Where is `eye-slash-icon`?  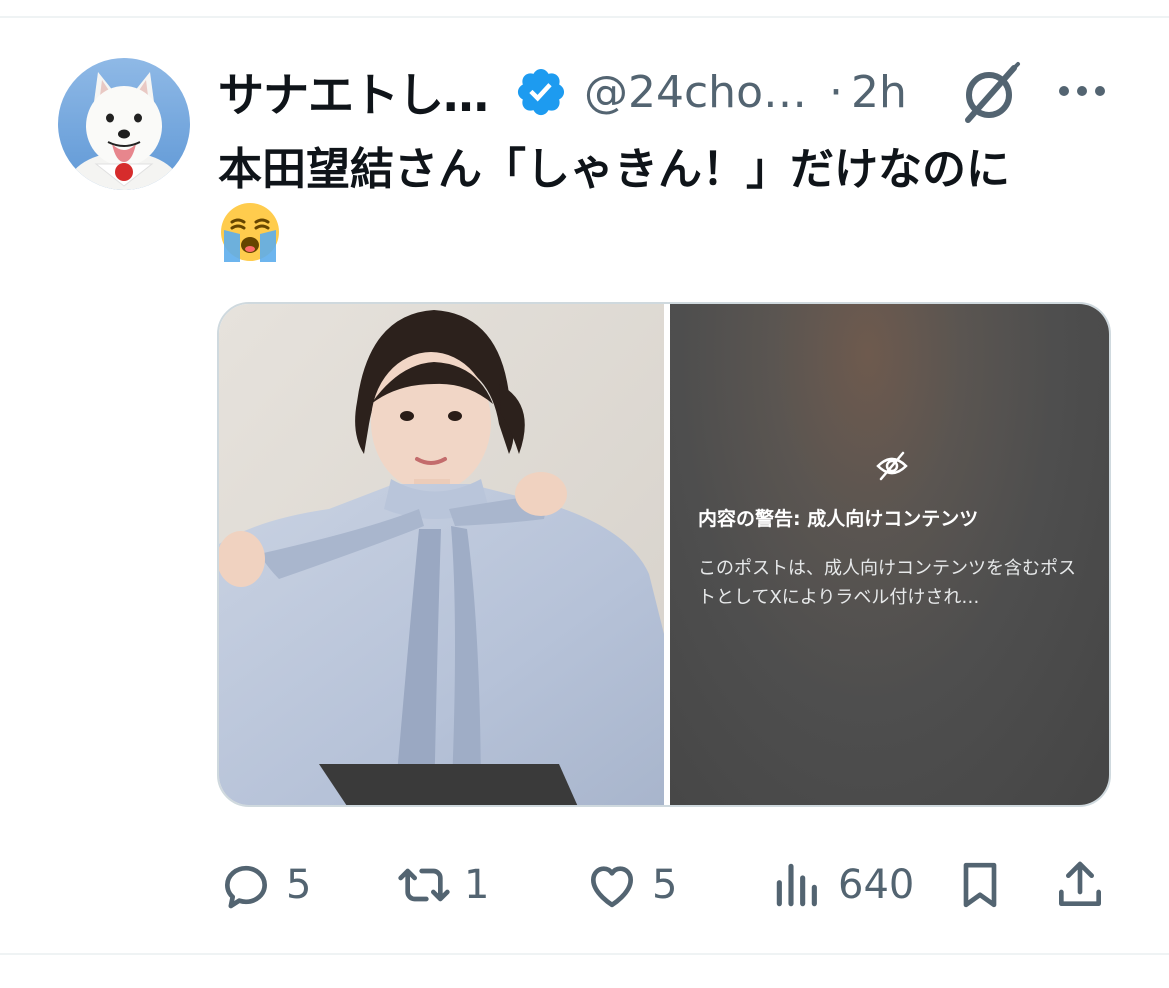 eye-slash-icon is located at coordinates (892, 466).